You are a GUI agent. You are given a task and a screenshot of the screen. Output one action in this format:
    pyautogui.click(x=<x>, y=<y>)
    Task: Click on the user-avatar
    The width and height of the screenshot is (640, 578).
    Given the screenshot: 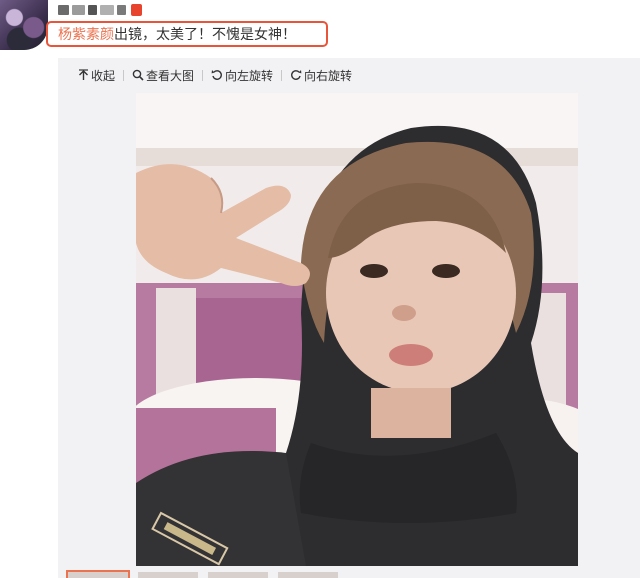 What is the action you would take?
    pyautogui.click(x=24, y=25)
    